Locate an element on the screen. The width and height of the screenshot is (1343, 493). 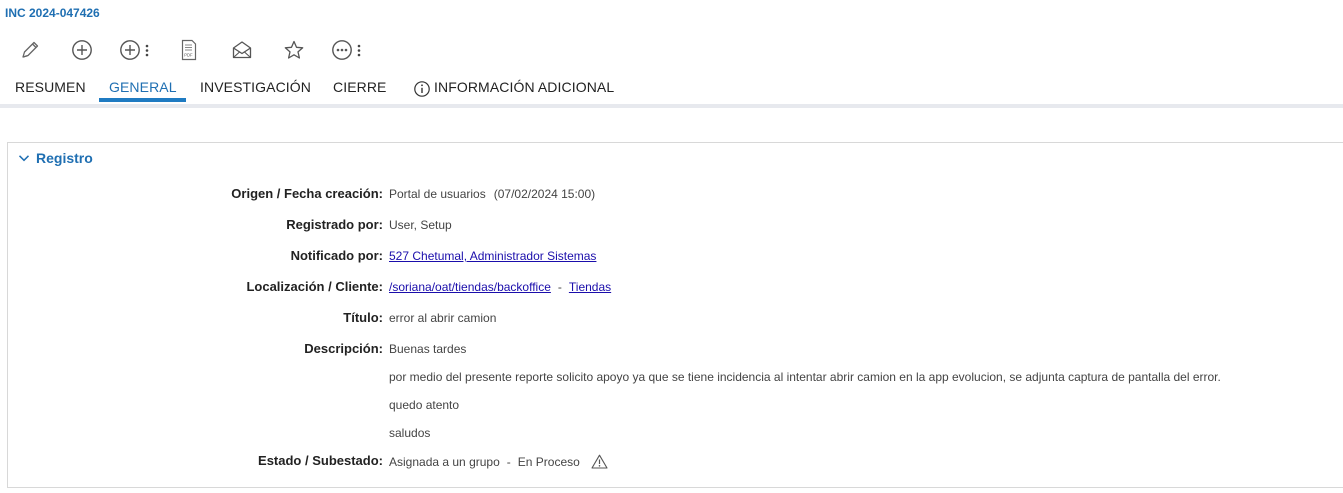
add-menu-button is located at coordinates (135, 50).